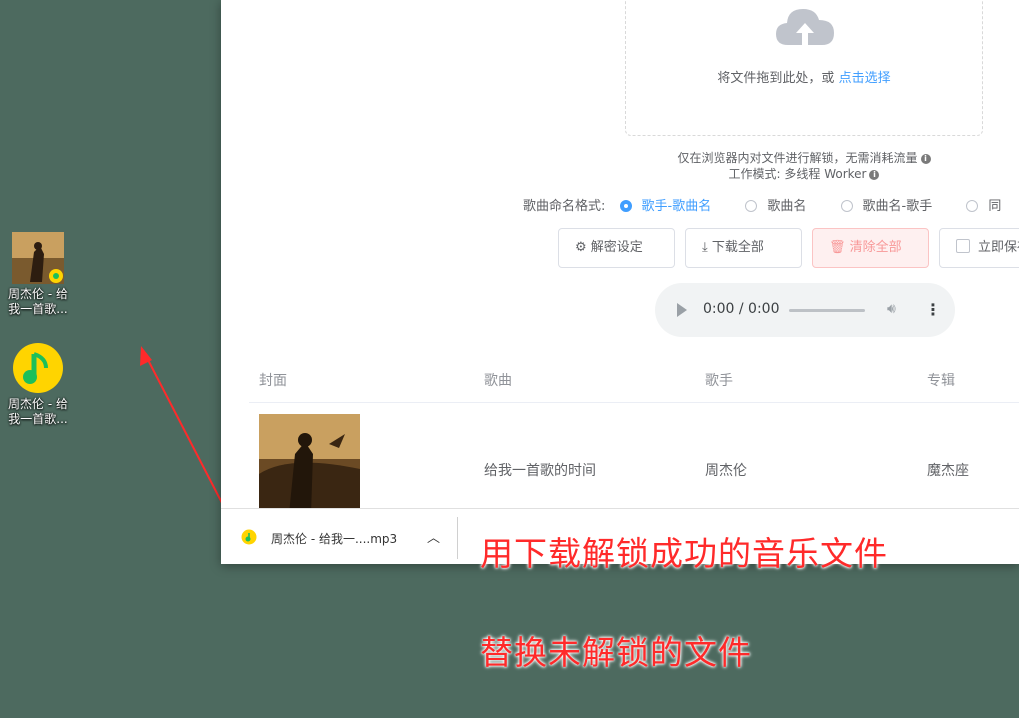 The width and height of the screenshot is (1019, 718). Describe the element at coordinates (249, 537) in the screenshot. I see `qqmusic-icon` at that location.